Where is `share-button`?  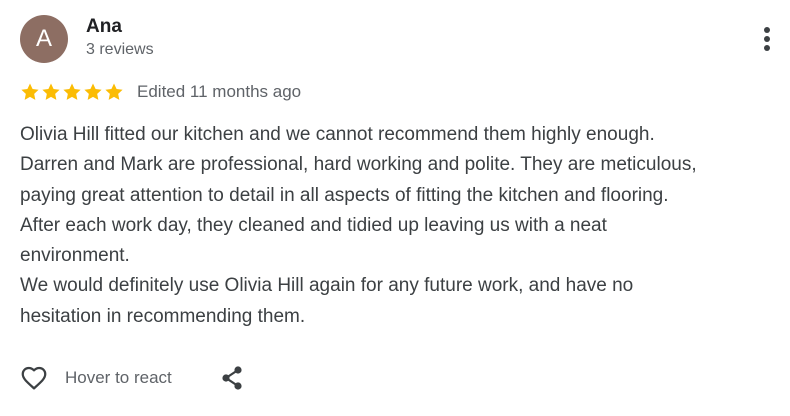
share-button is located at coordinates (232, 378).